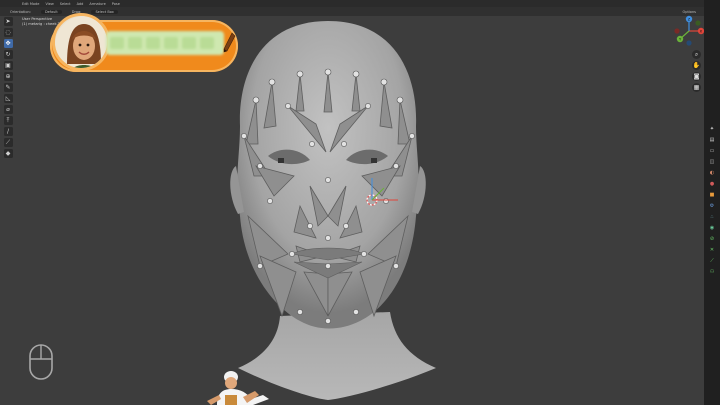  I want to click on measure-icon: ◺, so click(8, 98).